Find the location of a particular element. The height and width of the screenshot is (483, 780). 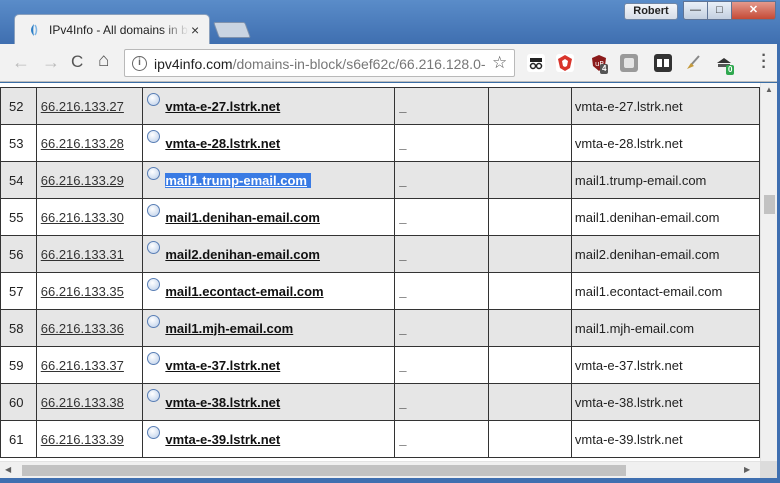

ip-cell: 66.216.133.38 is located at coordinates (89, 402).